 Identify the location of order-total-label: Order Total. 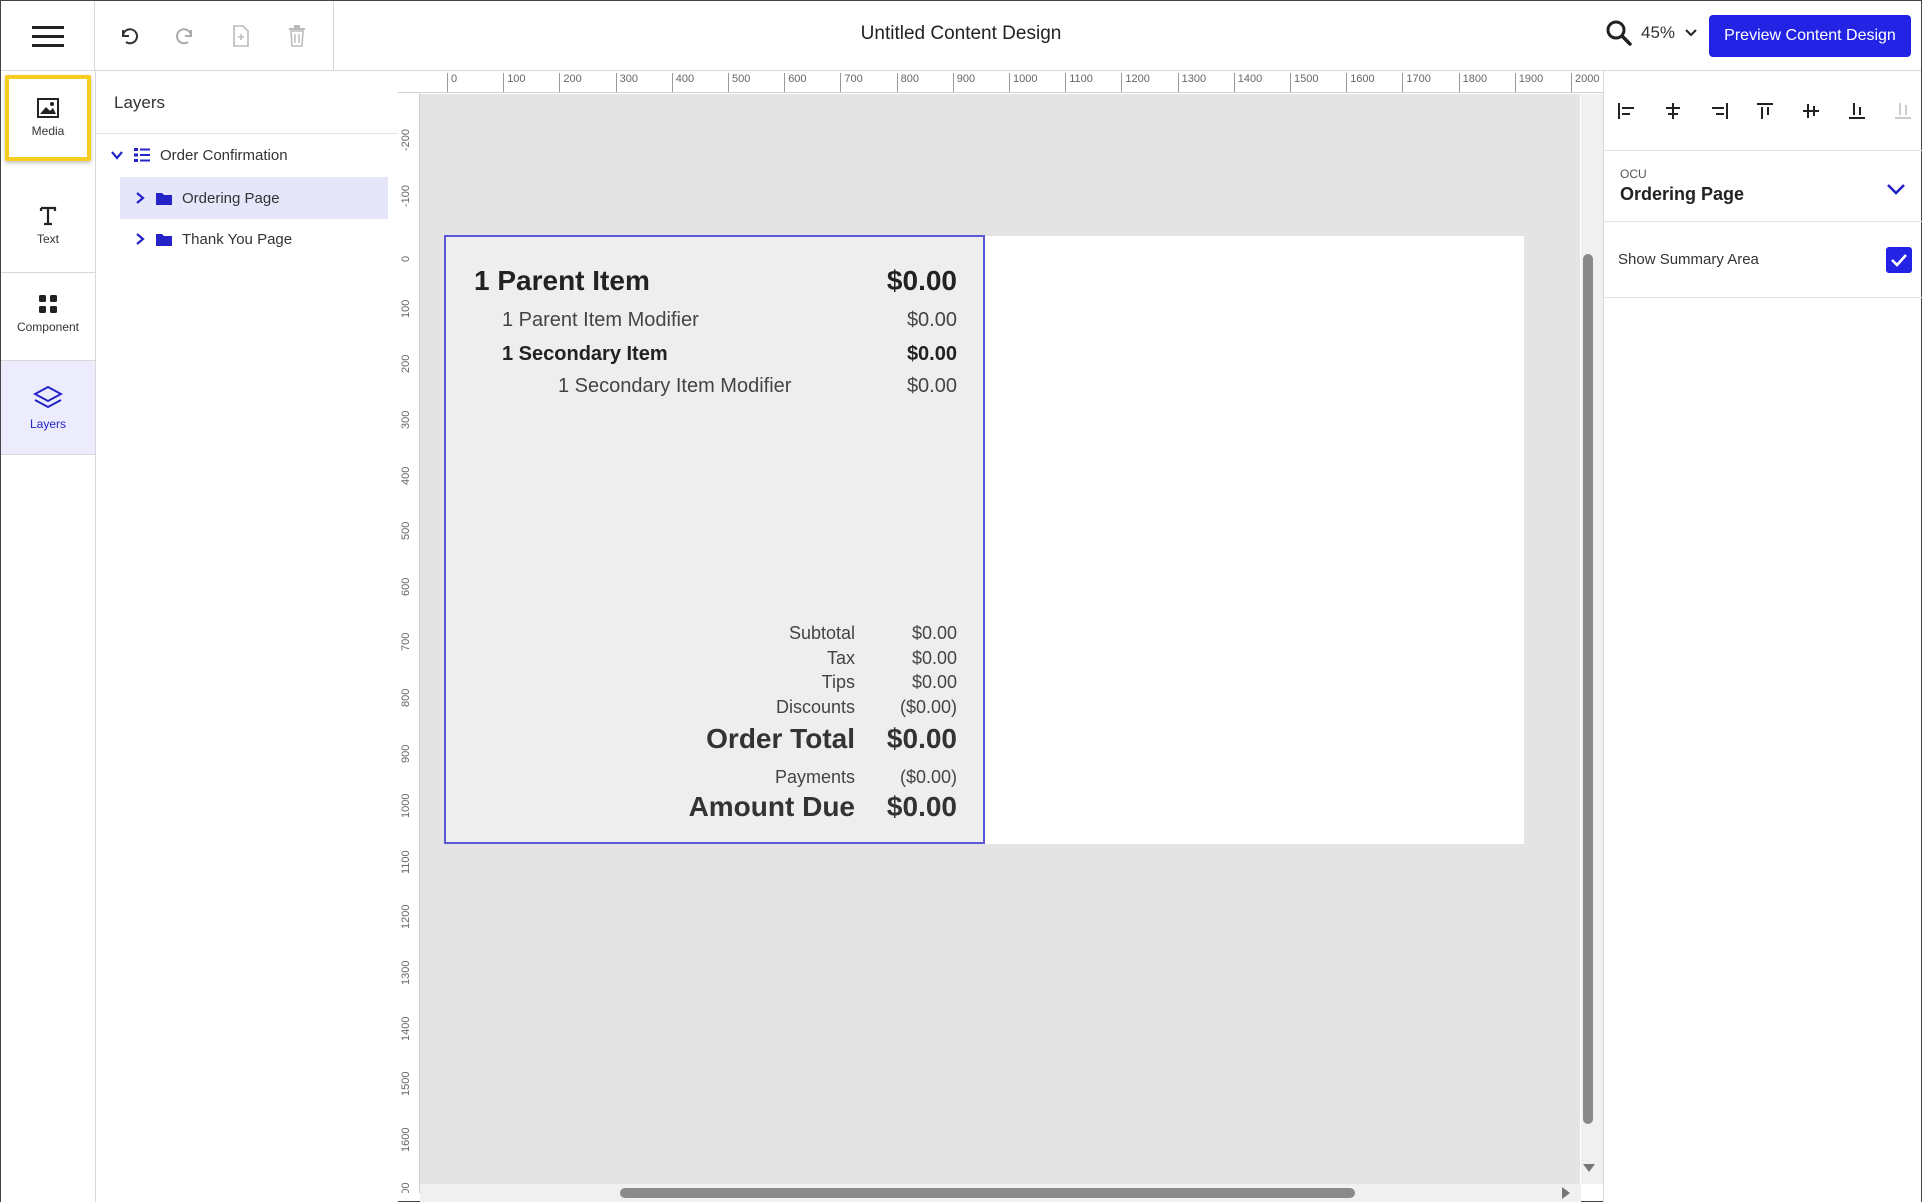
(780, 738).